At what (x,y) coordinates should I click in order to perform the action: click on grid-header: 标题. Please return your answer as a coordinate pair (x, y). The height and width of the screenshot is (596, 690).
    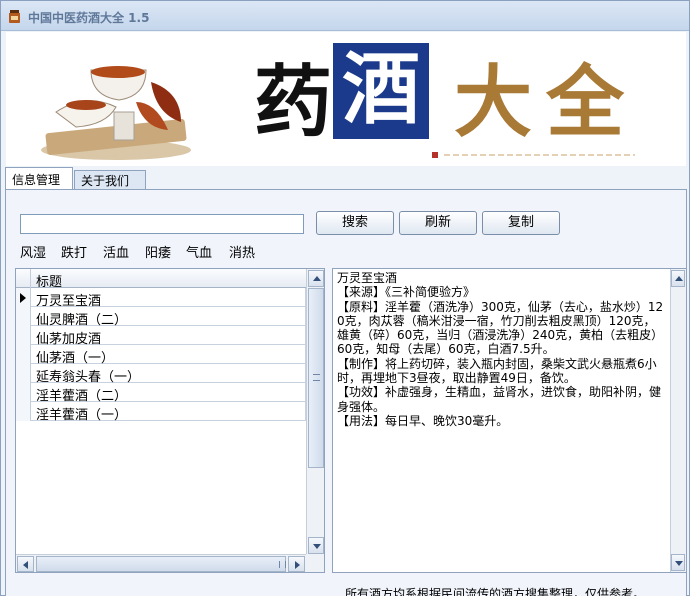
    Looking at the image, I should click on (161, 279).